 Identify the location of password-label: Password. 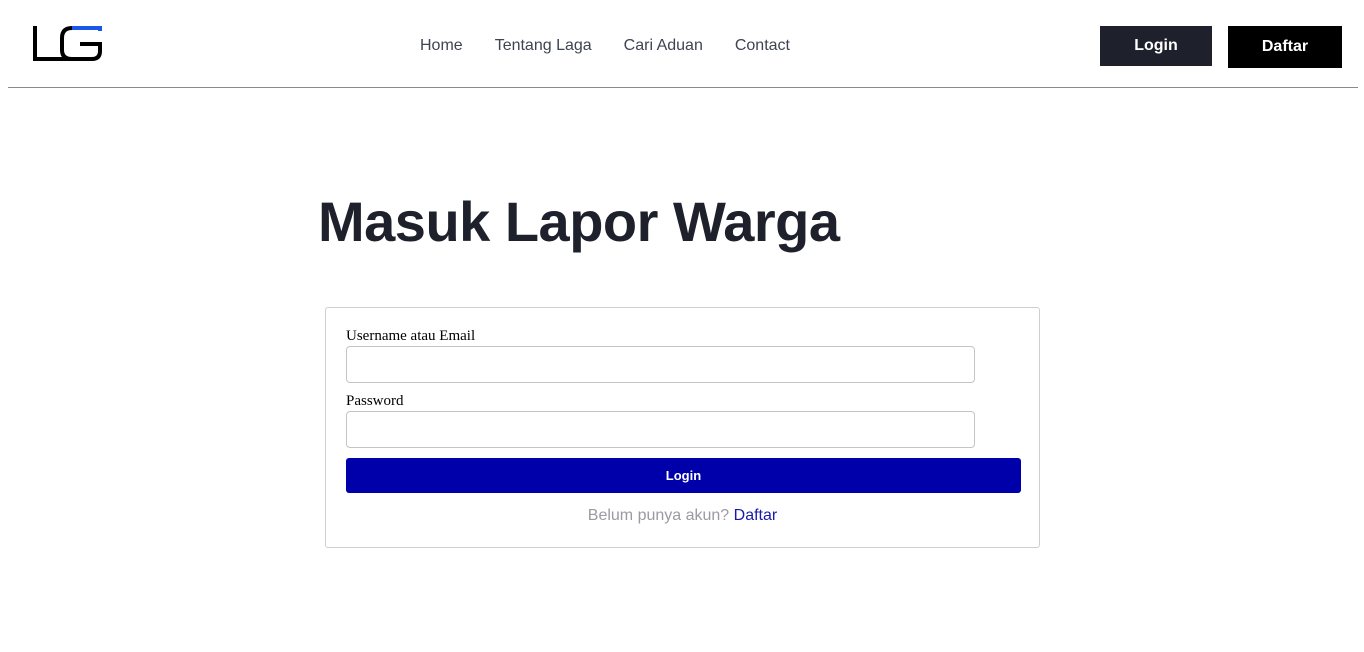
(375, 401).